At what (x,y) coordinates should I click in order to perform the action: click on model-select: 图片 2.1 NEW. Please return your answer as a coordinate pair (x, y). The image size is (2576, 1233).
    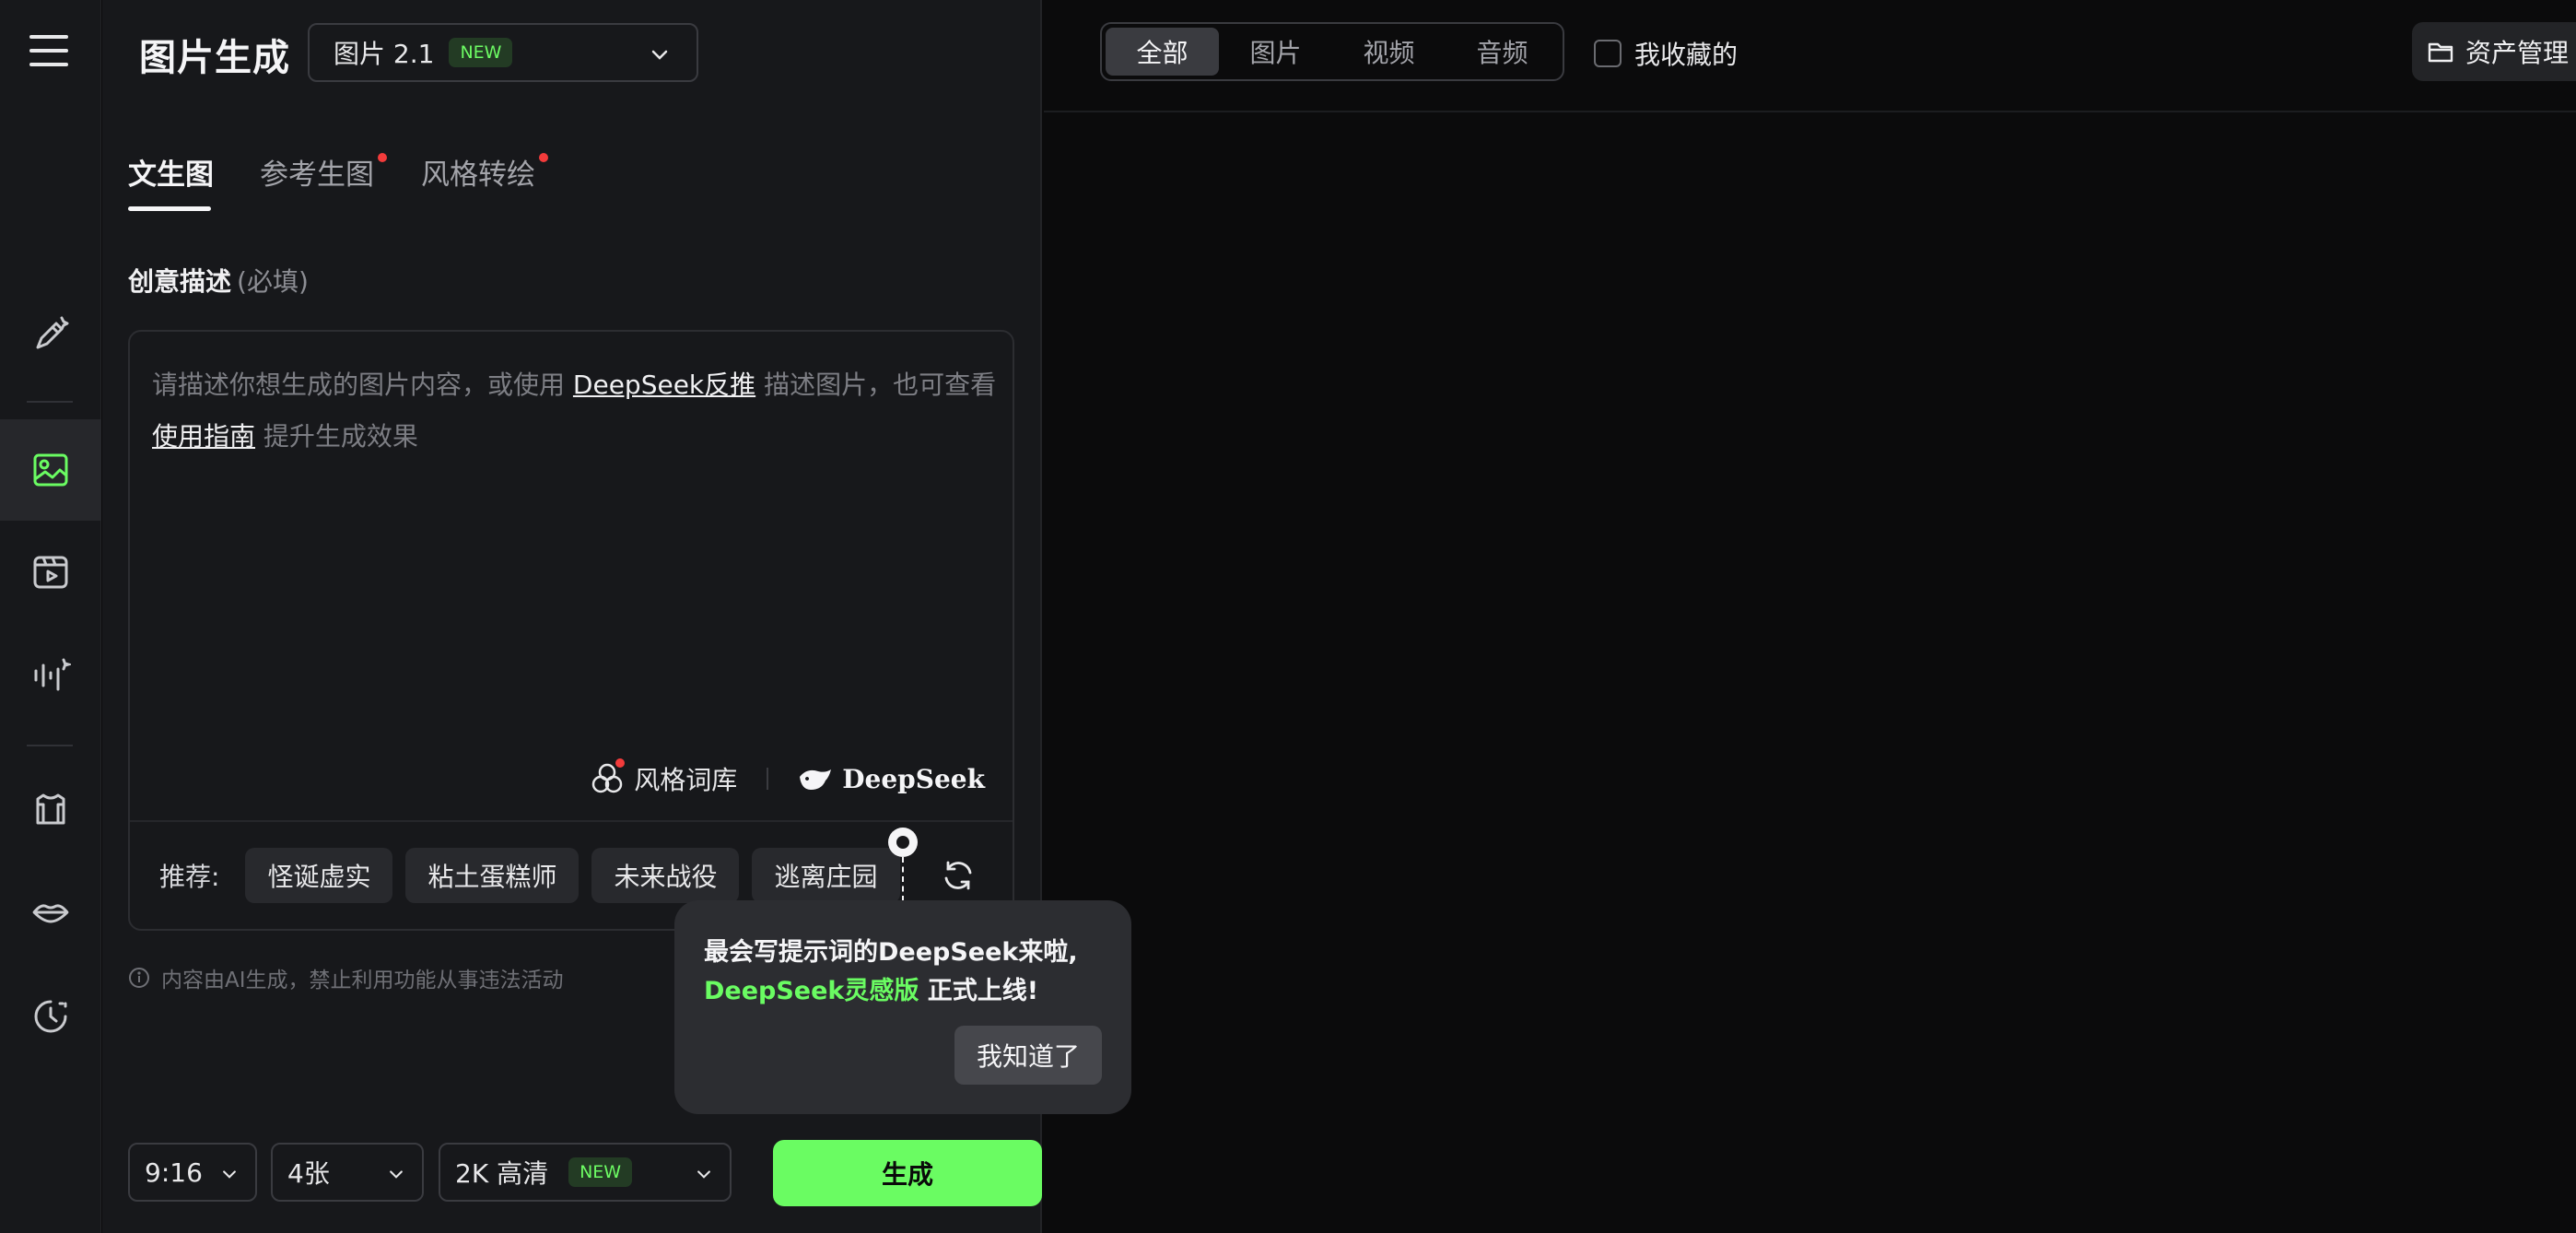
    Looking at the image, I should click on (503, 52).